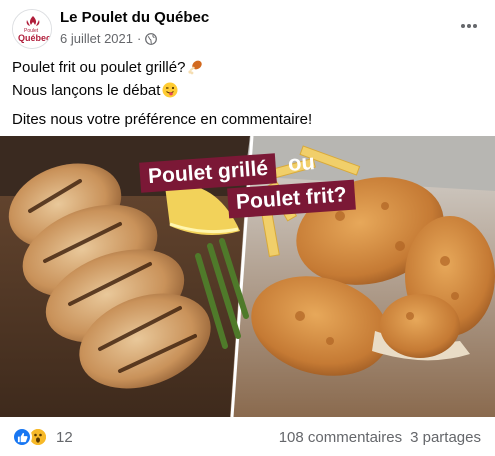  What do you see at coordinates (64, 437) in the screenshot?
I see `reaction-count: 12` at bounding box center [64, 437].